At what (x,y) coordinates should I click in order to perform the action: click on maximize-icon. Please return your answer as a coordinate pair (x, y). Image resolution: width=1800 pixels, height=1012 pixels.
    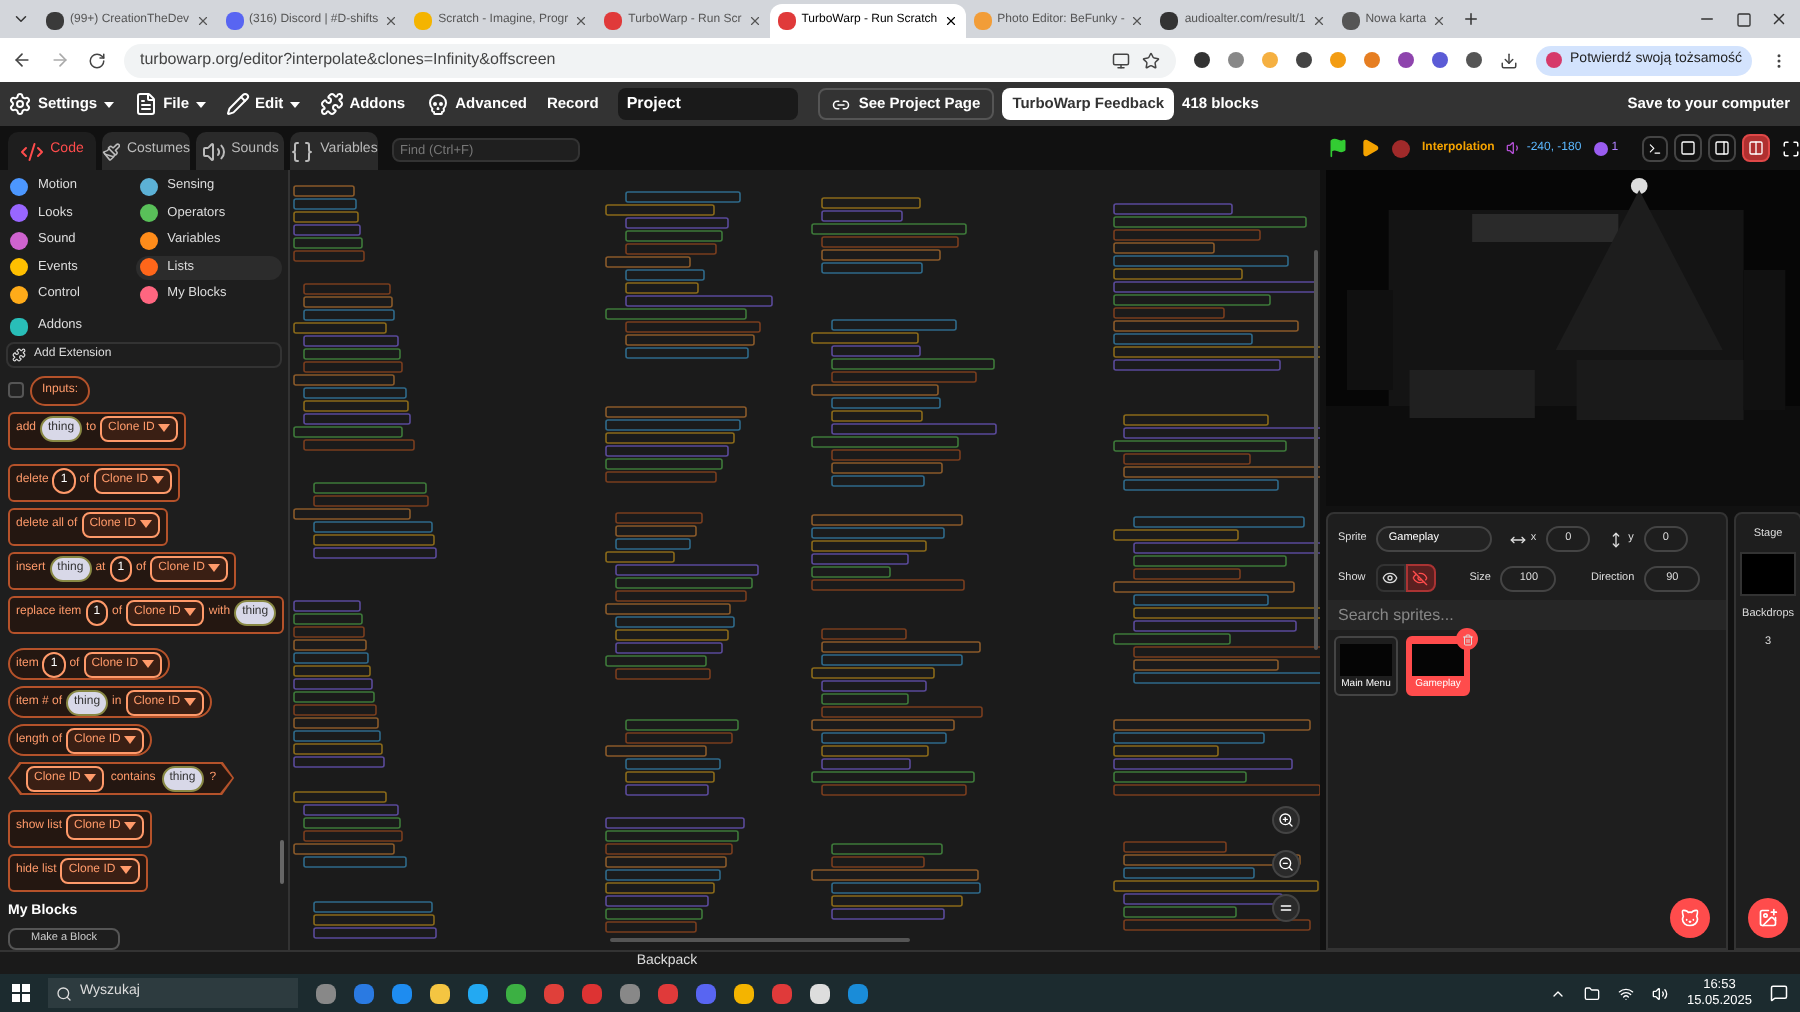
    Looking at the image, I should click on (1744, 20).